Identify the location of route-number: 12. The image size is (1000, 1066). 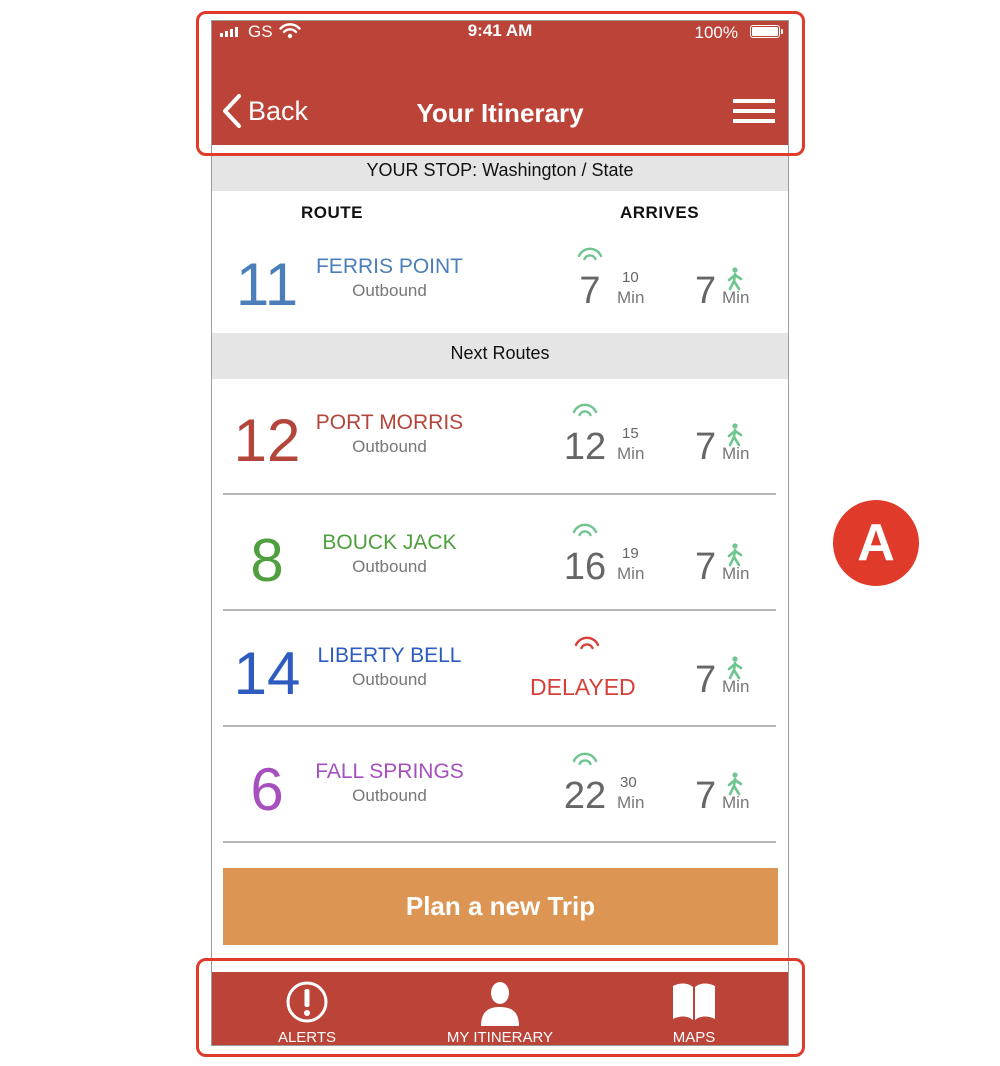
(267, 440).